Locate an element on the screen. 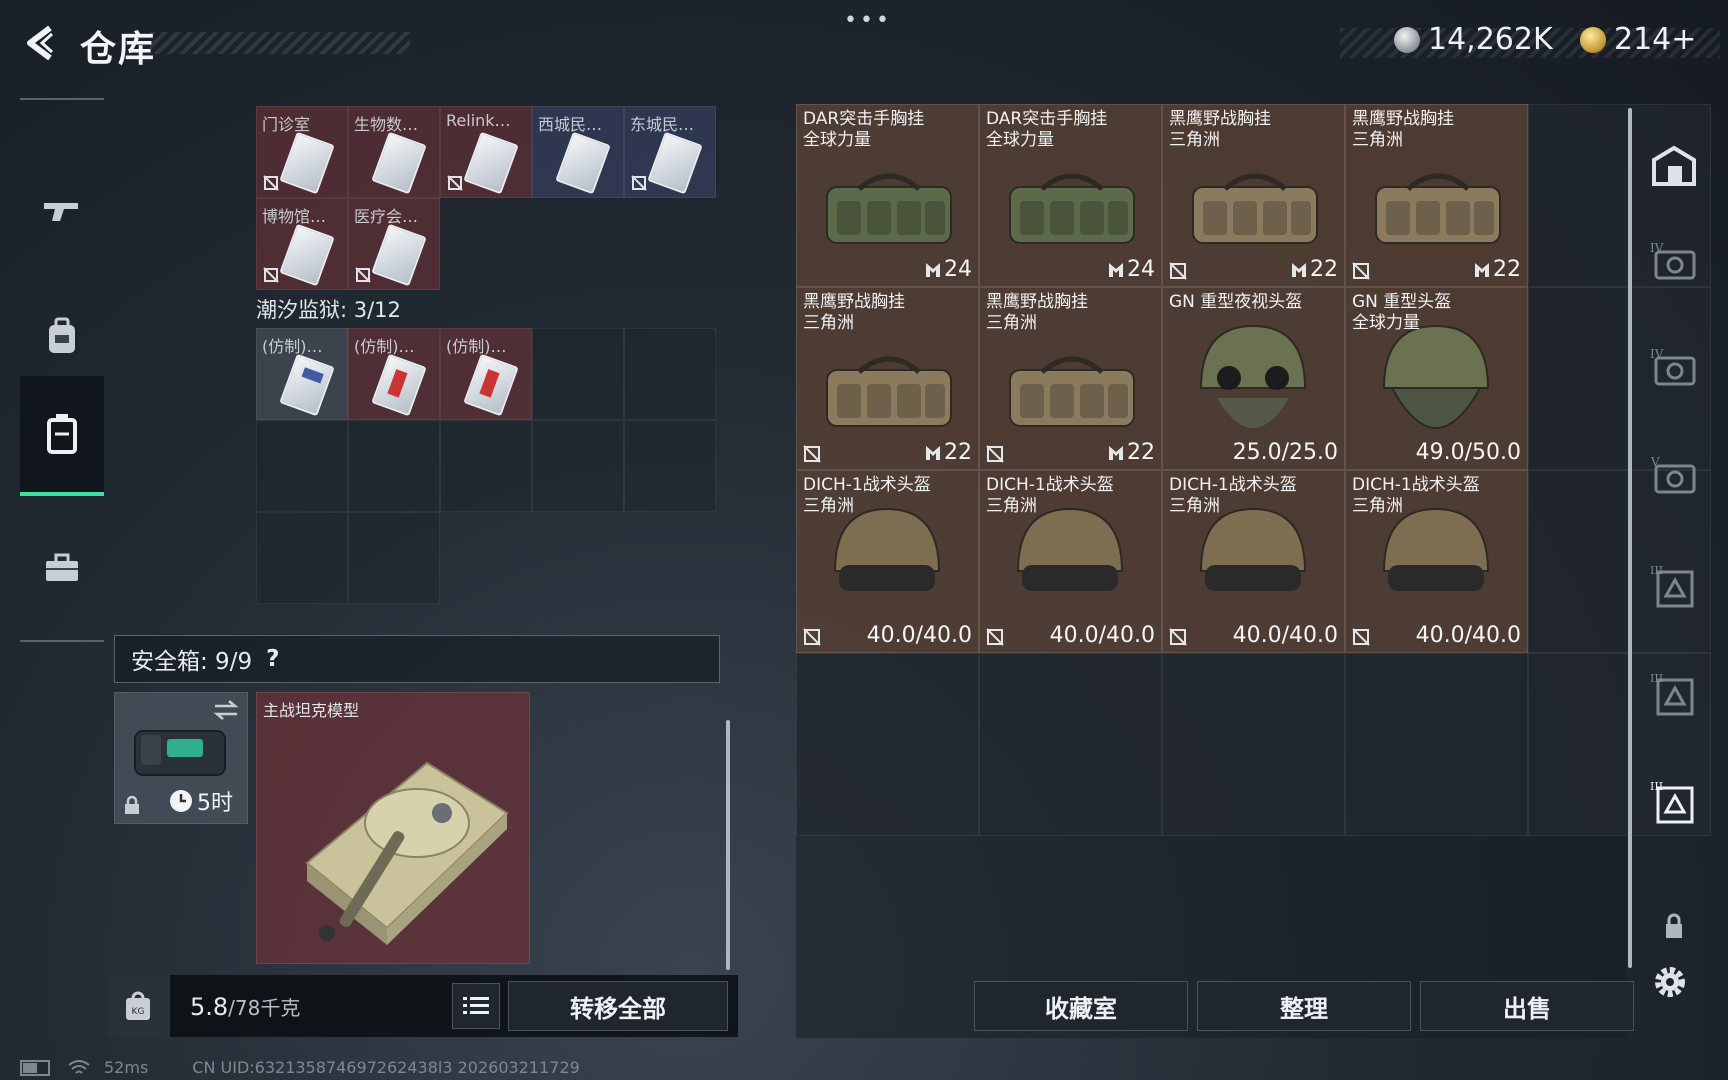 Image resolution: width=1728 pixels, height=1080 pixels. stash-item-value: 40.0/40.0 is located at coordinates (919, 635).